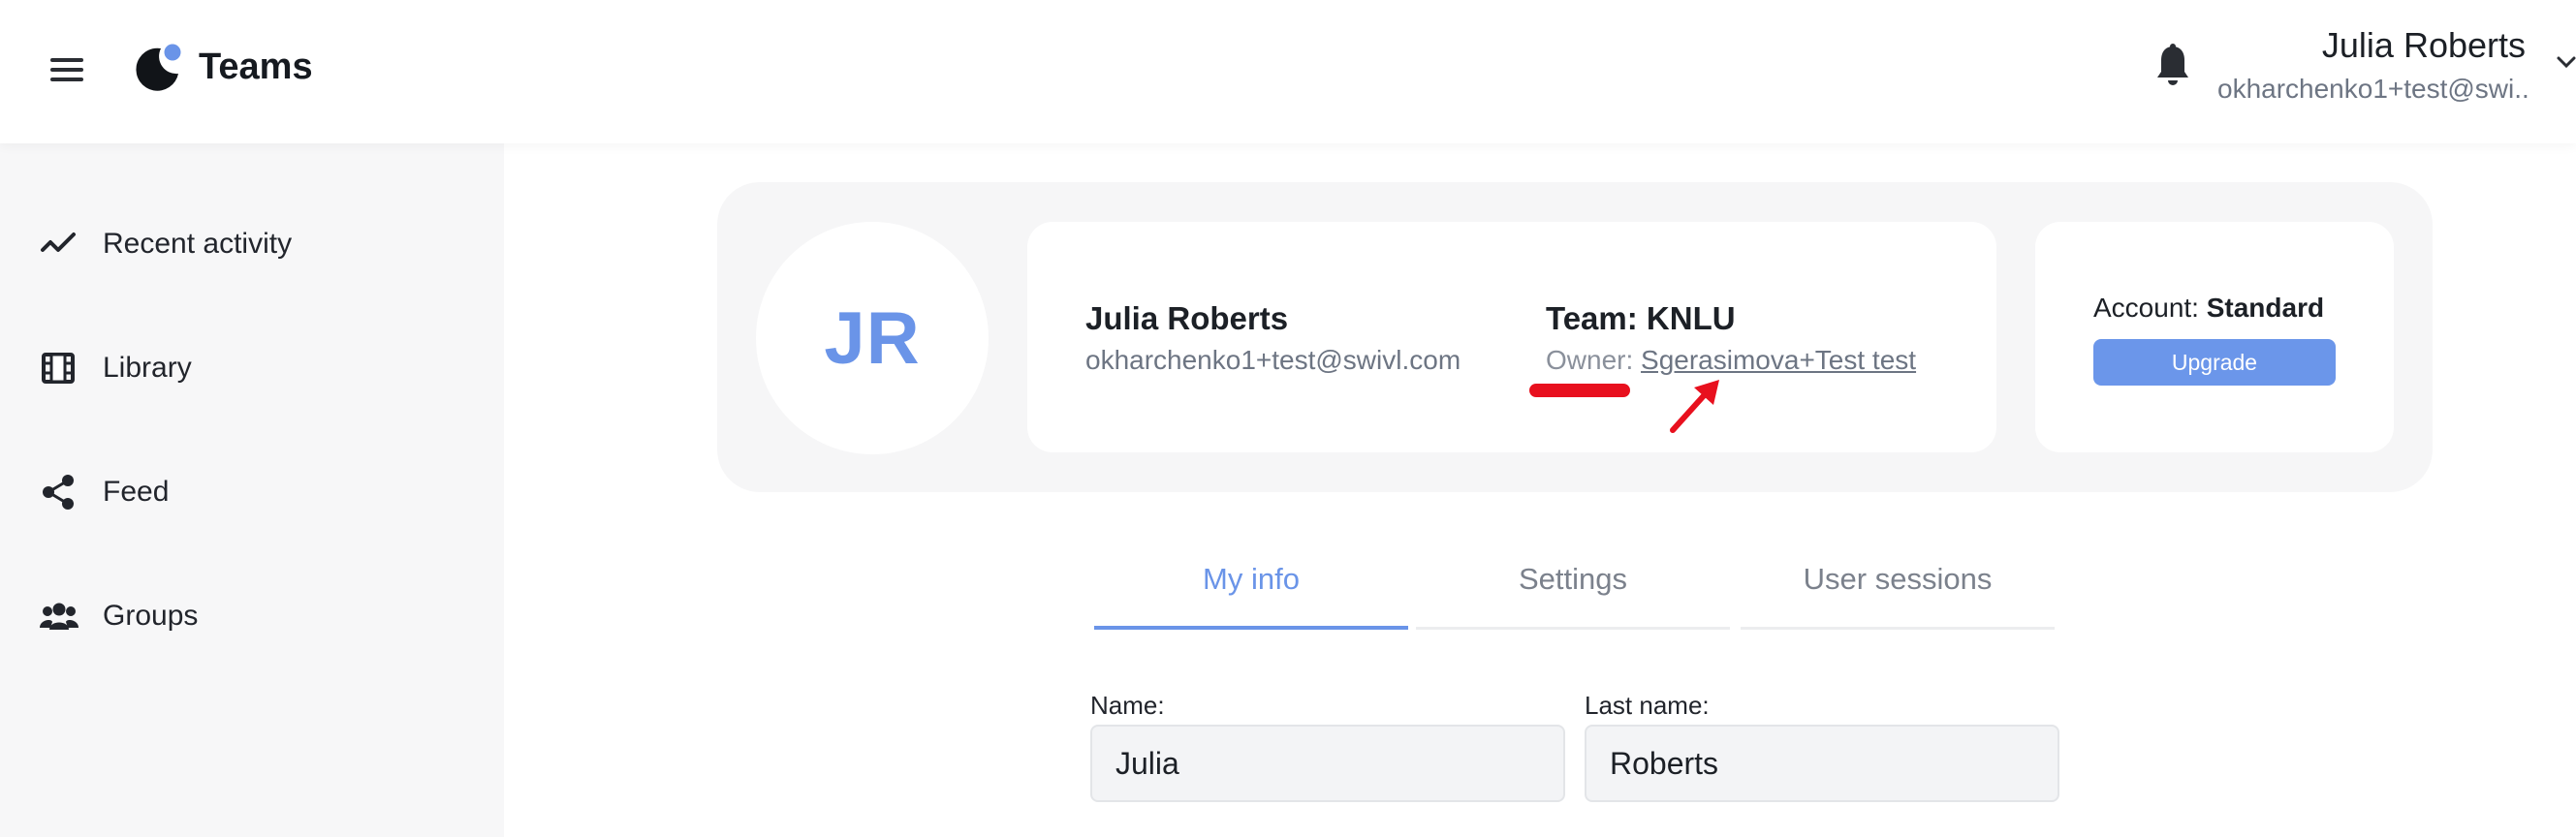 The width and height of the screenshot is (2576, 837). Describe the element at coordinates (2146, 308) in the screenshot. I see `account-prefix: Account:` at that location.